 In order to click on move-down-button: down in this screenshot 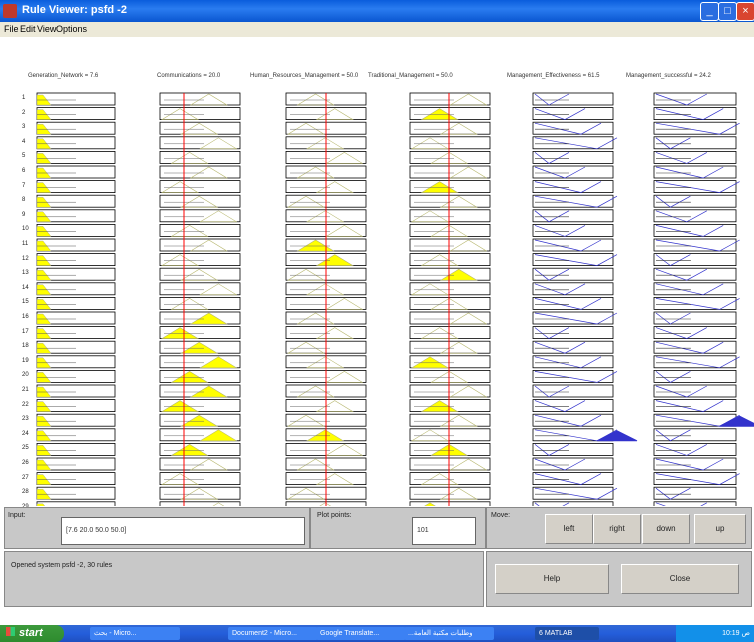, I will do `click(666, 529)`.